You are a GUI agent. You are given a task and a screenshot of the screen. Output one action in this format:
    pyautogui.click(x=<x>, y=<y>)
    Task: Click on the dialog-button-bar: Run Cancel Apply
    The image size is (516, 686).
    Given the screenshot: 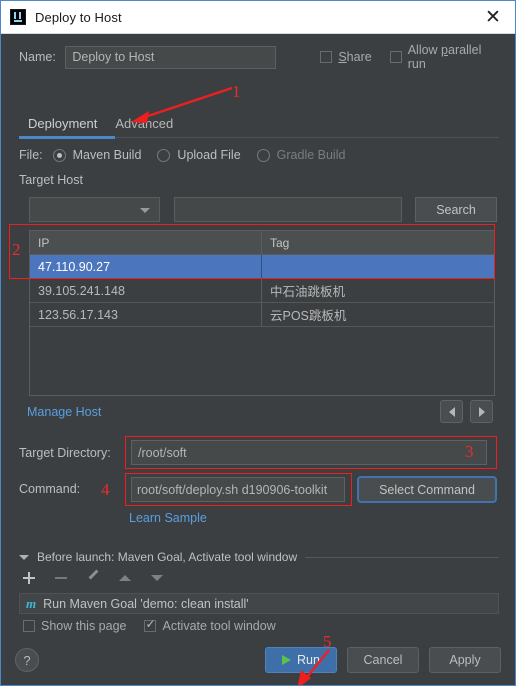 What is the action you would take?
    pyautogui.click(x=383, y=660)
    